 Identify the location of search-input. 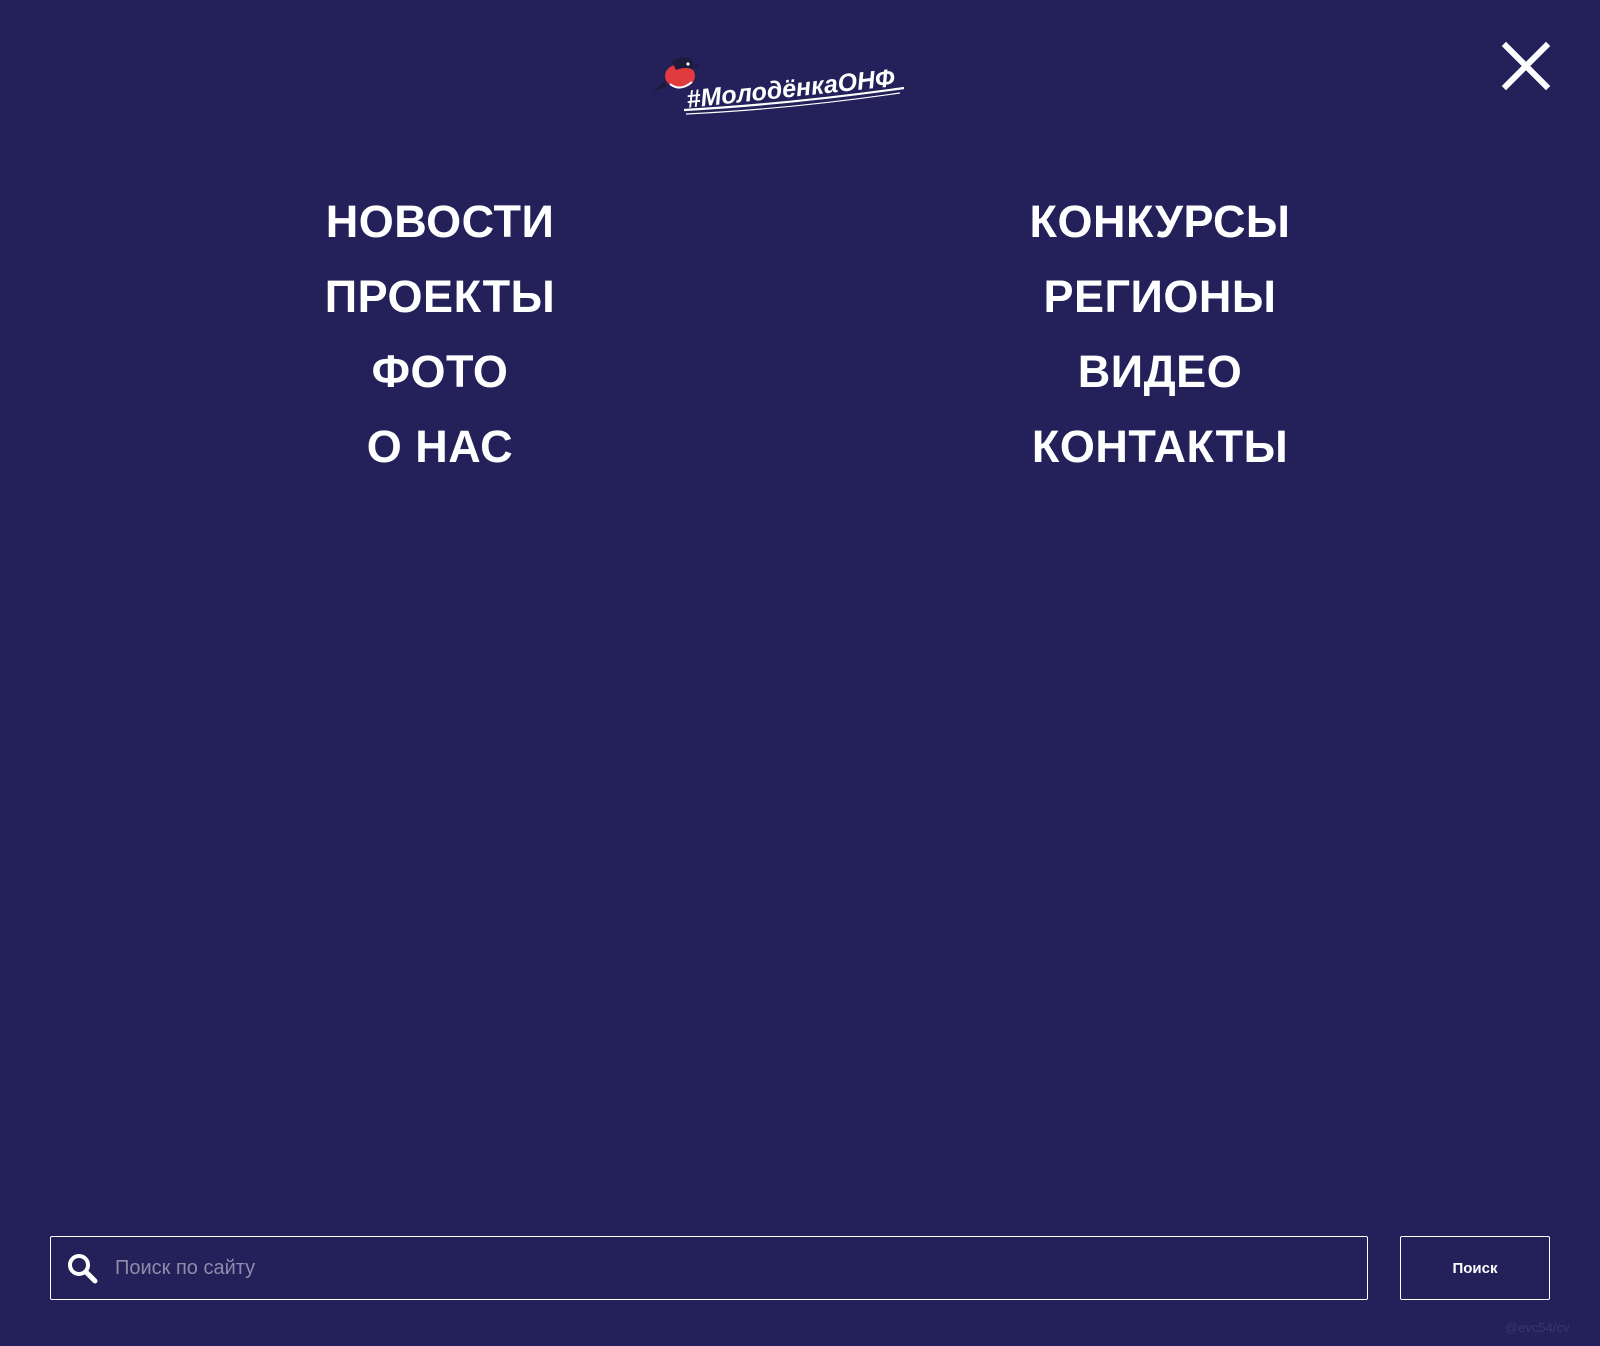
(732, 1268).